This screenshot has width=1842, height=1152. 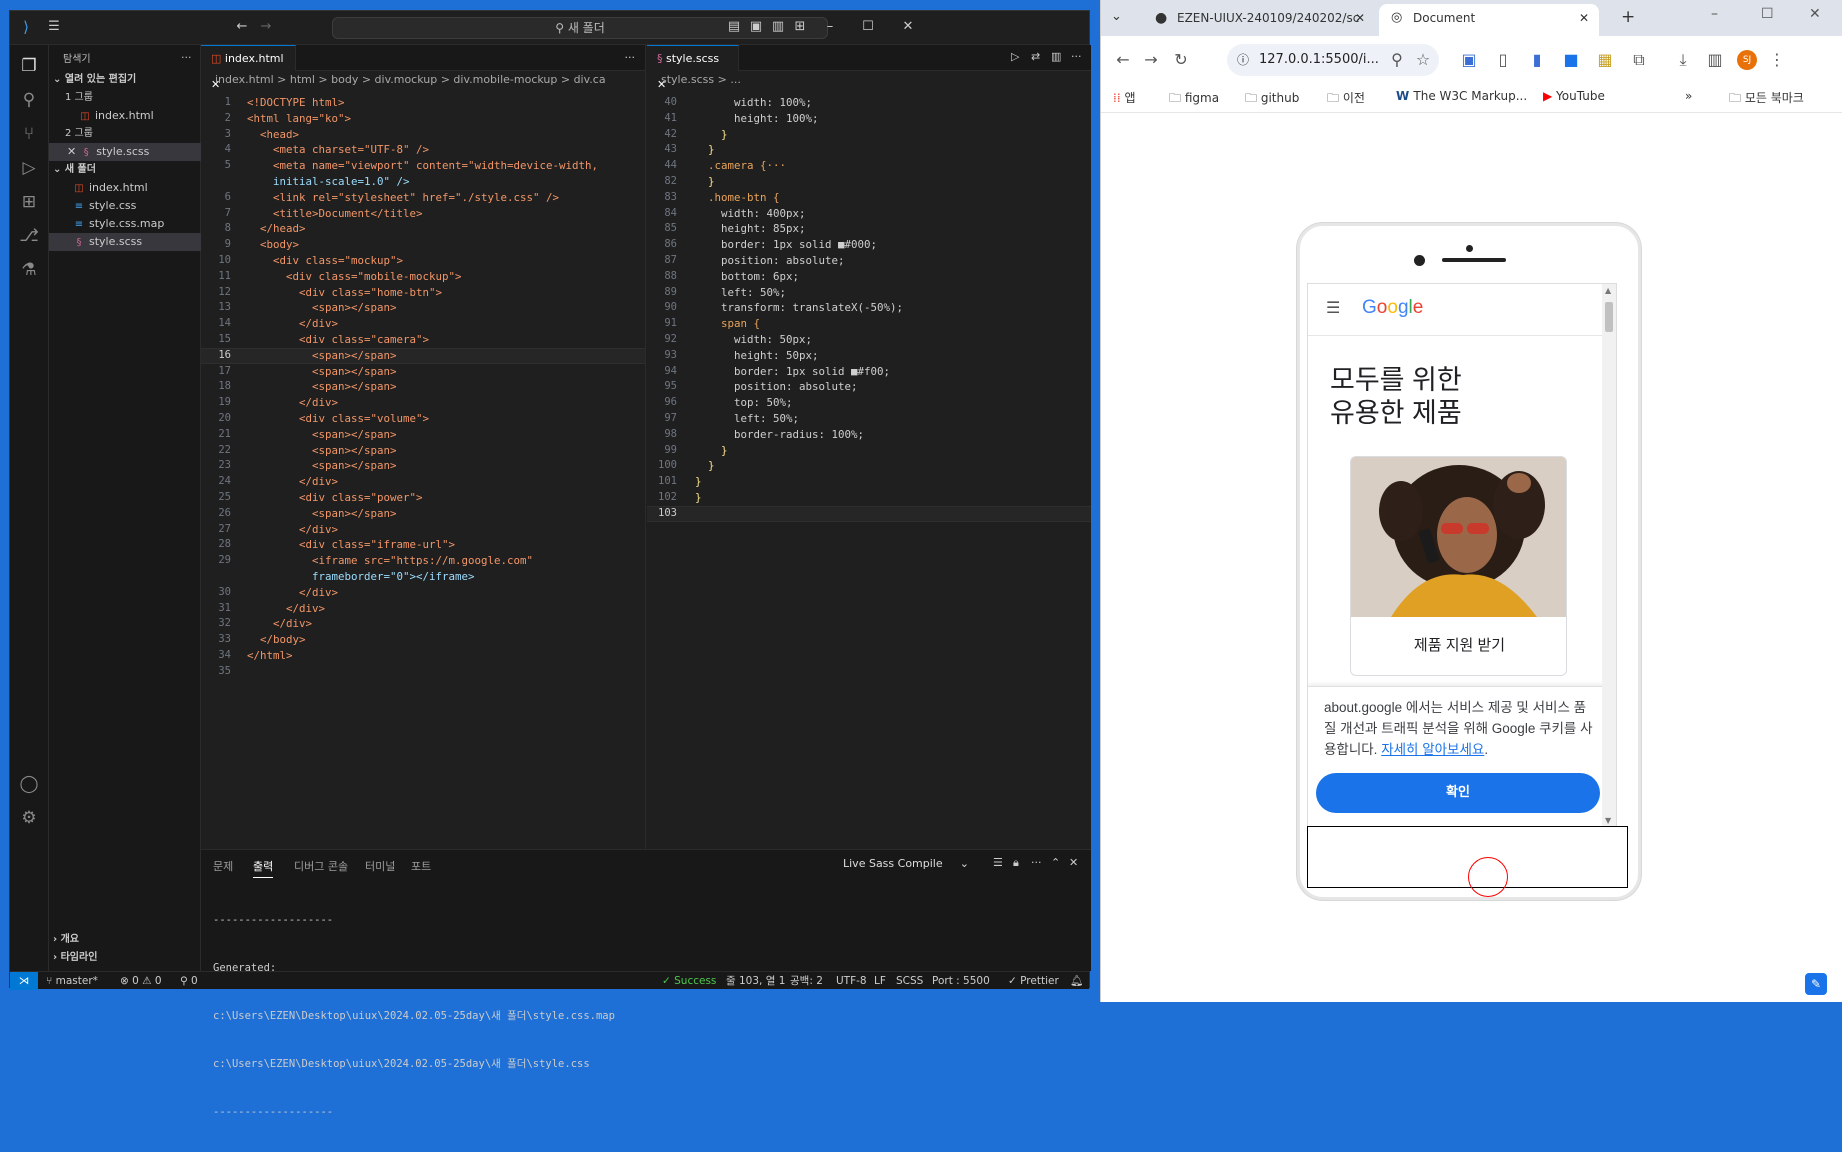 I want to click on indent-status: 공백: 2, so click(x=806, y=981).